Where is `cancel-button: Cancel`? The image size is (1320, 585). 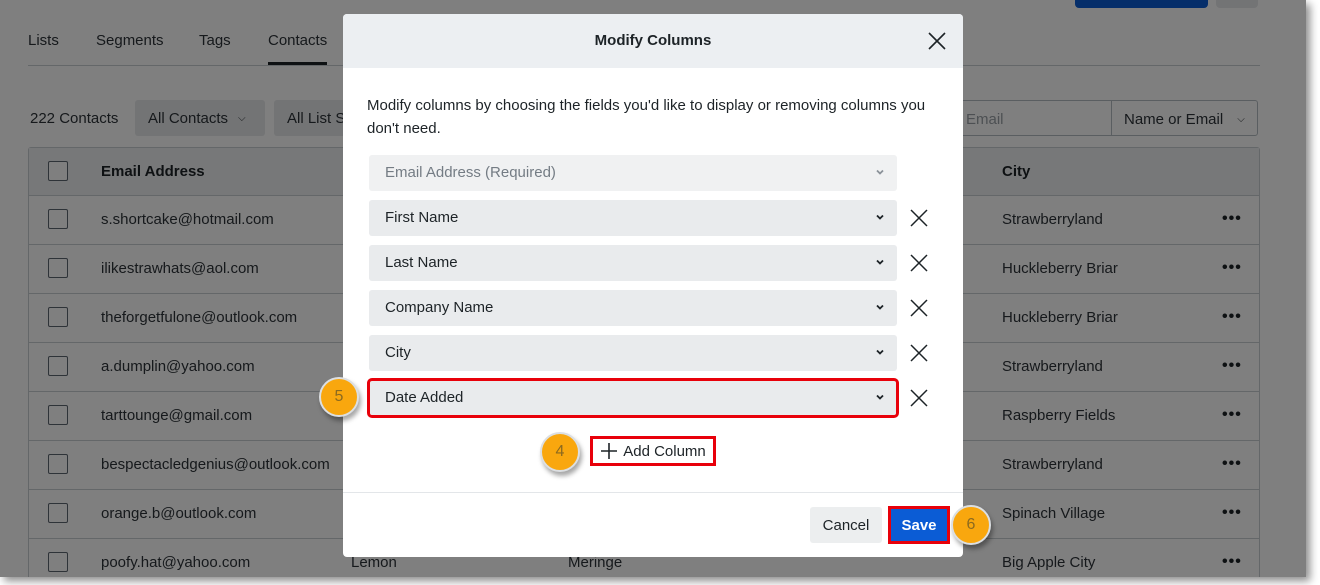
cancel-button: Cancel is located at coordinates (846, 525).